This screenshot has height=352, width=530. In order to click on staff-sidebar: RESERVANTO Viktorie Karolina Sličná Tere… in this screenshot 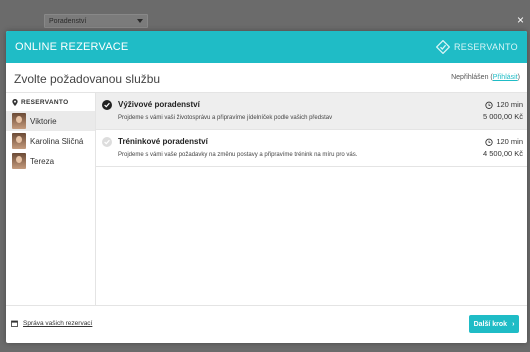, I will do `click(51, 199)`.